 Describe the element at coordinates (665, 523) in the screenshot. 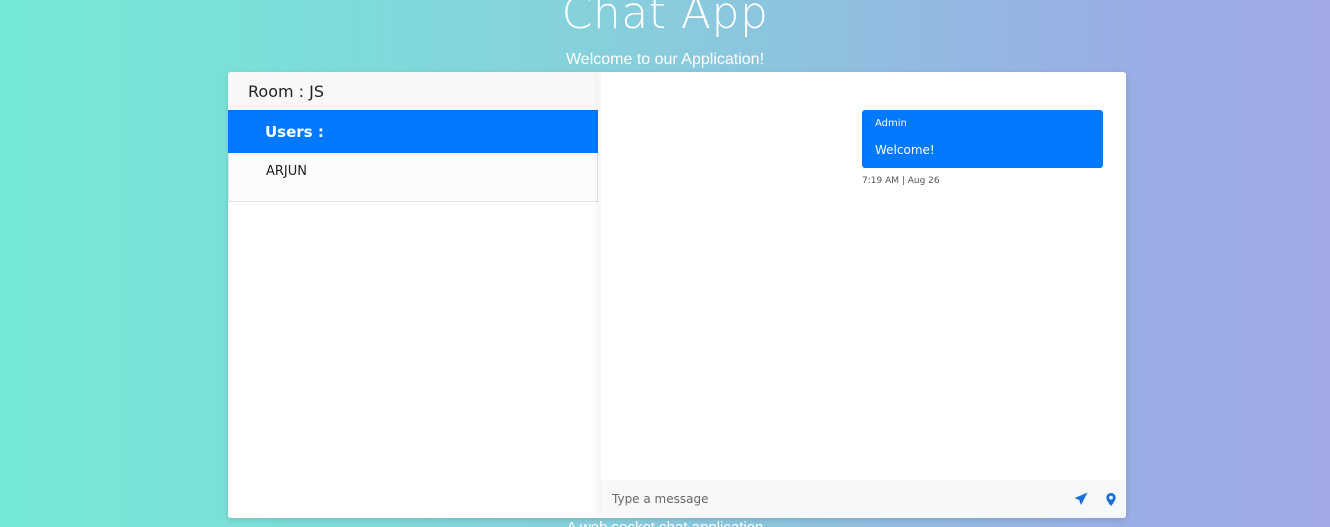

I see `footer-text: A web socket chat application` at that location.